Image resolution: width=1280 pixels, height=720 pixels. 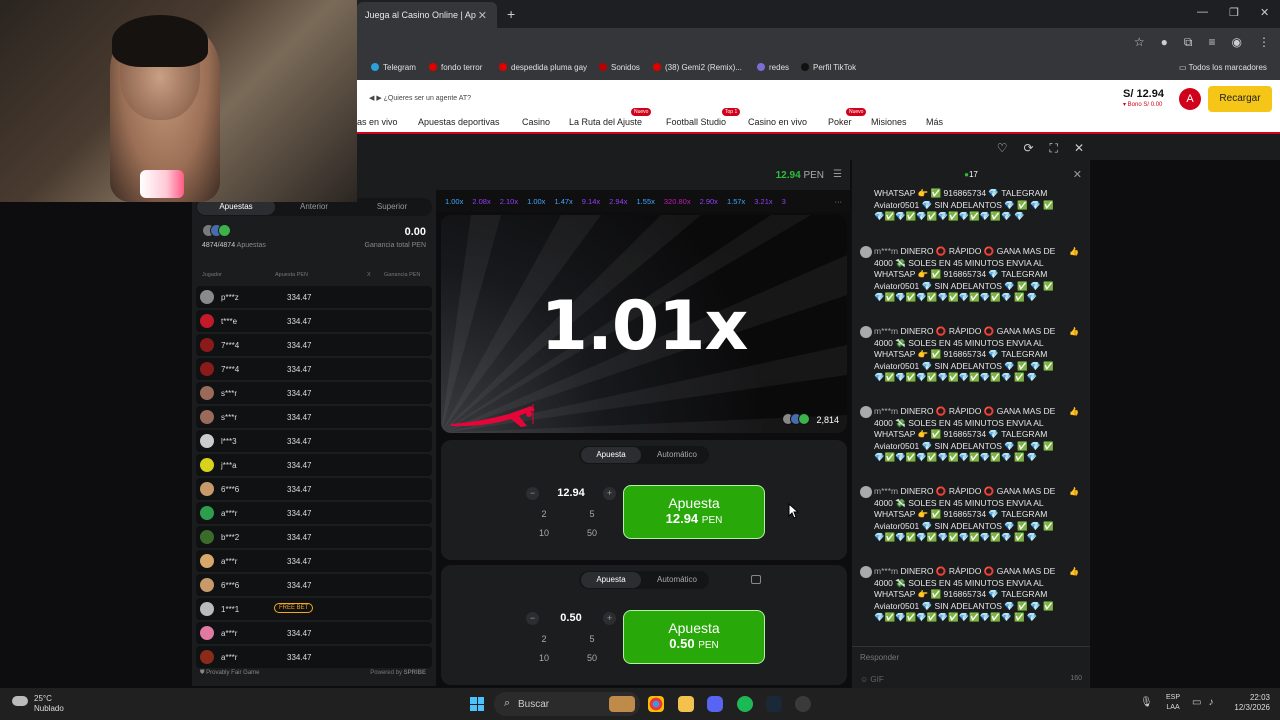 What do you see at coordinates (1164, 42) in the screenshot?
I see `extension-color-icon: ●` at bounding box center [1164, 42].